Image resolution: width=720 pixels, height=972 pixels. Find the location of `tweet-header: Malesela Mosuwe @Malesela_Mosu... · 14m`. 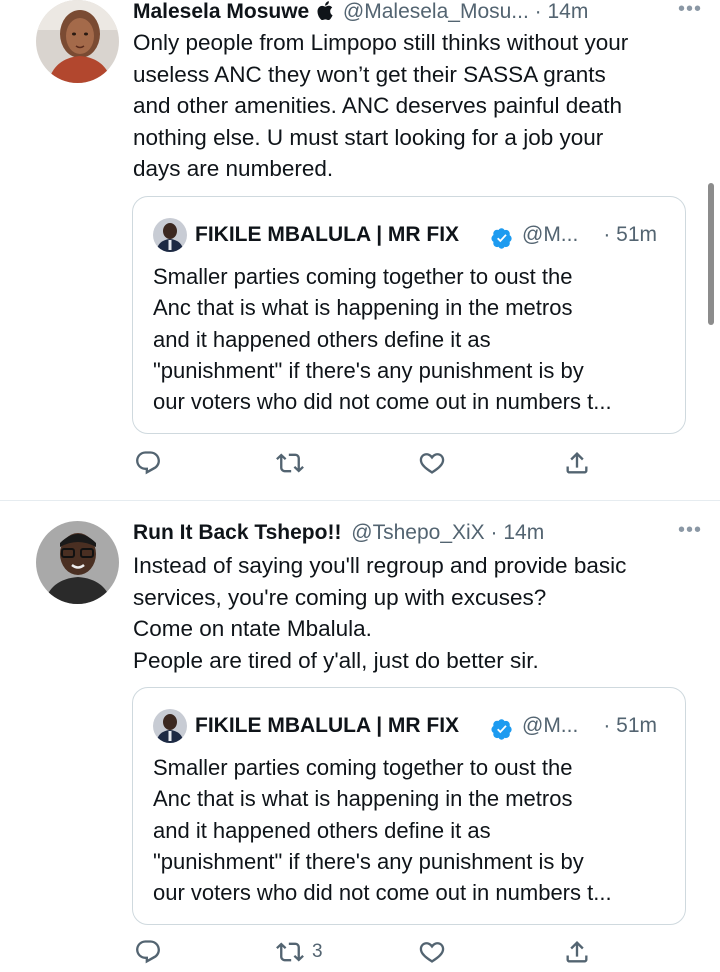

tweet-header: Malesela Mosuwe @Malesela_Mosu... · 14m is located at coordinates (426, 13).